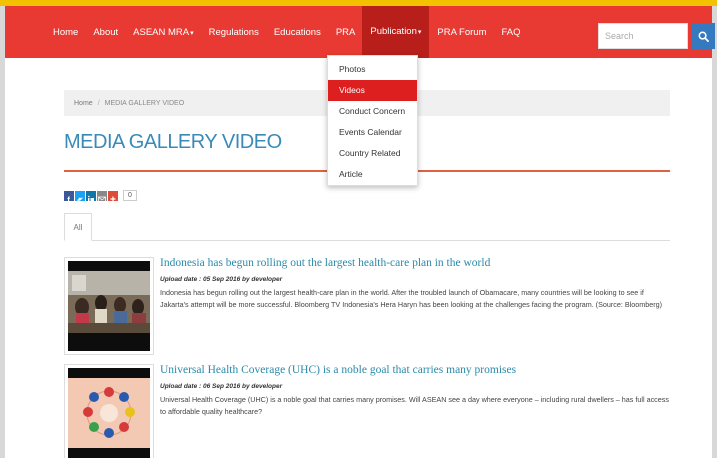 This screenshot has width=717, height=458. What do you see at coordinates (2, 232) in the screenshot?
I see `left-border` at bounding box center [2, 232].